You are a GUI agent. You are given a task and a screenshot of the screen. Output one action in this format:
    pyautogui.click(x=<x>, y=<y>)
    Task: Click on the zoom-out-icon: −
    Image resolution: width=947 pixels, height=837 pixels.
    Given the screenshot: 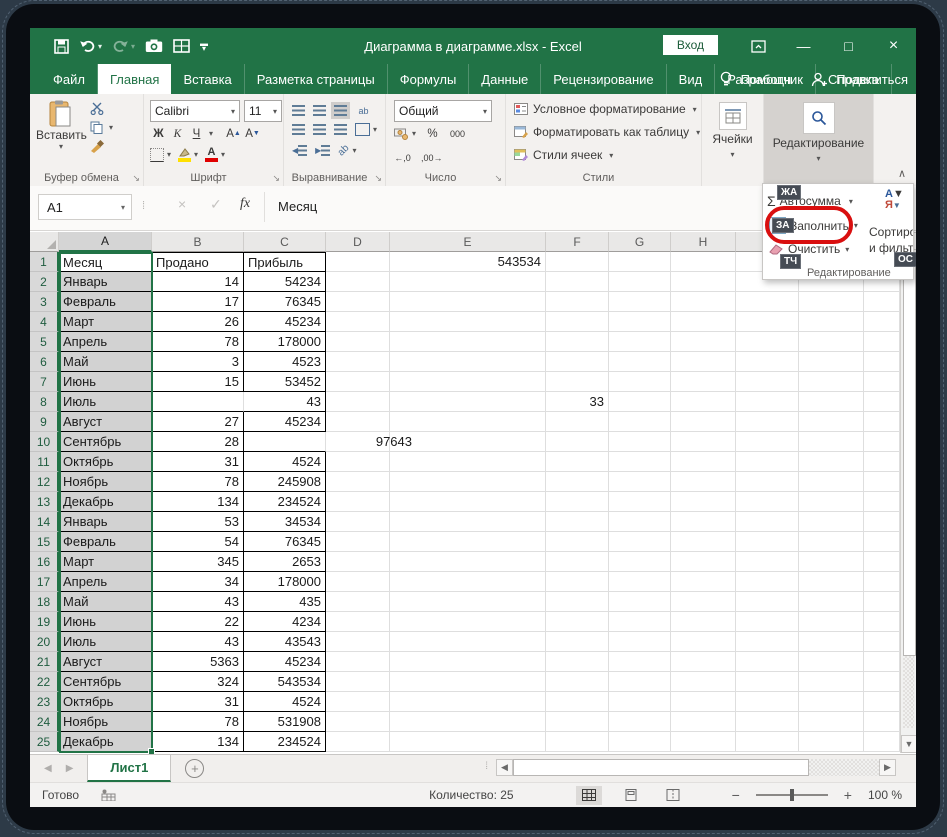 What is the action you would take?
    pyautogui.click(x=736, y=795)
    